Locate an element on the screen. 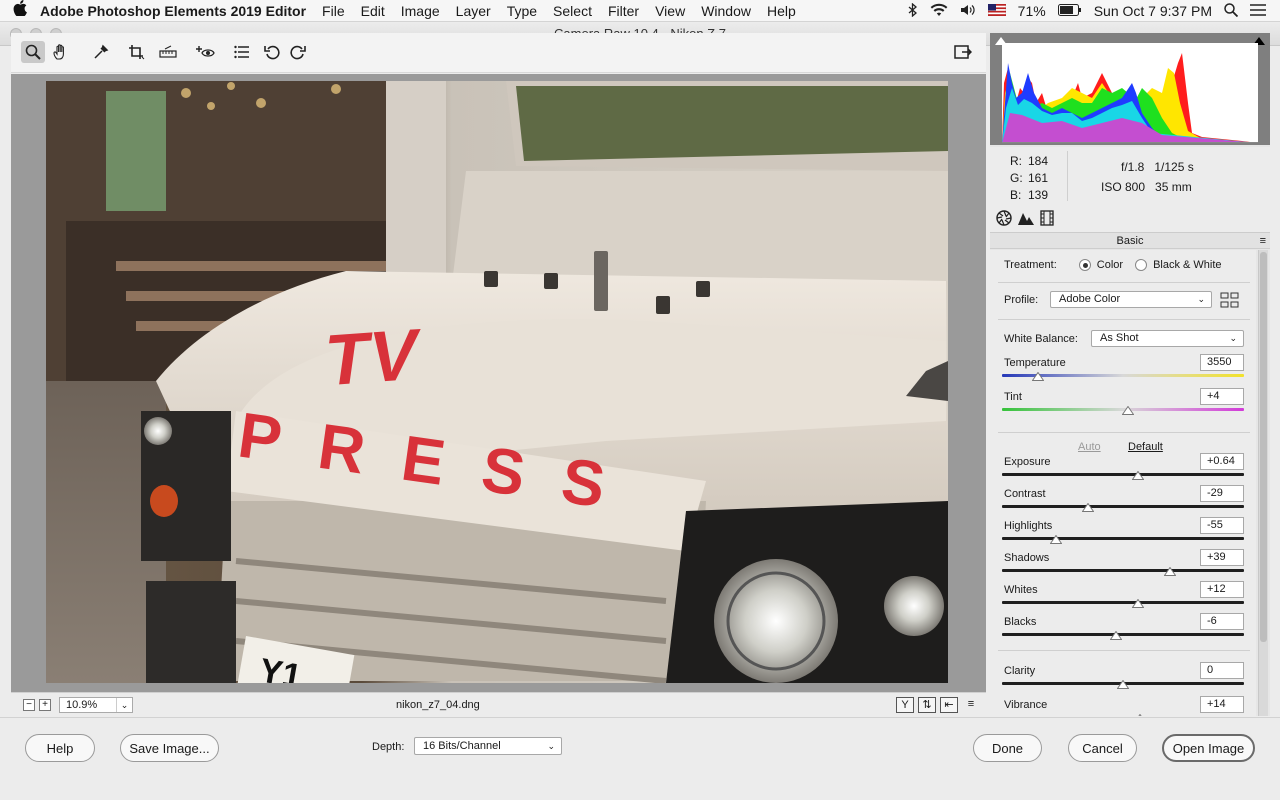  white-balance-label: White Balance: is located at coordinates (1041, 339).